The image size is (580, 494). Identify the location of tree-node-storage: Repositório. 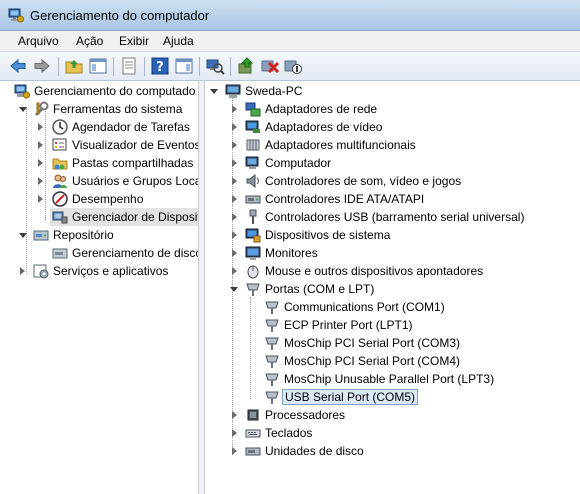
(99, 235).